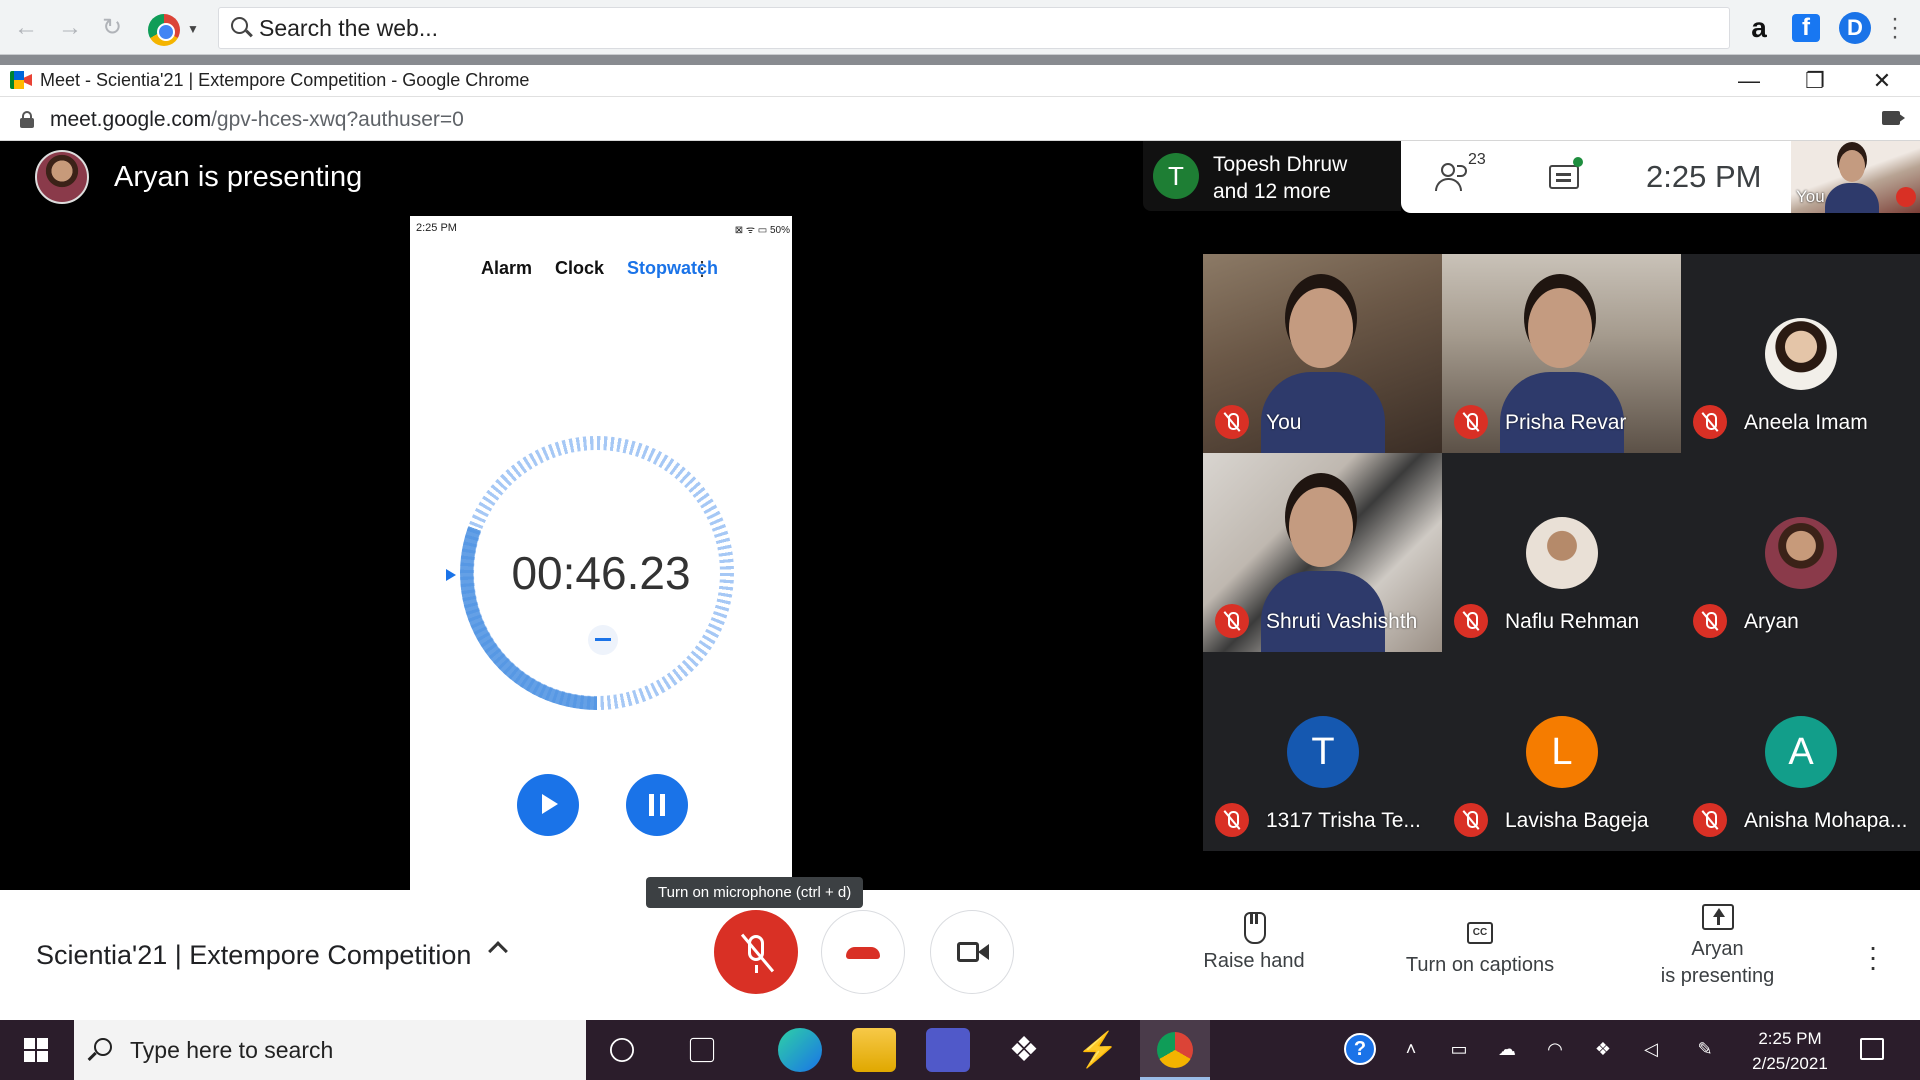 The image size is (1920, 1080). I want to click on leave-call-button, so click(863, 952).